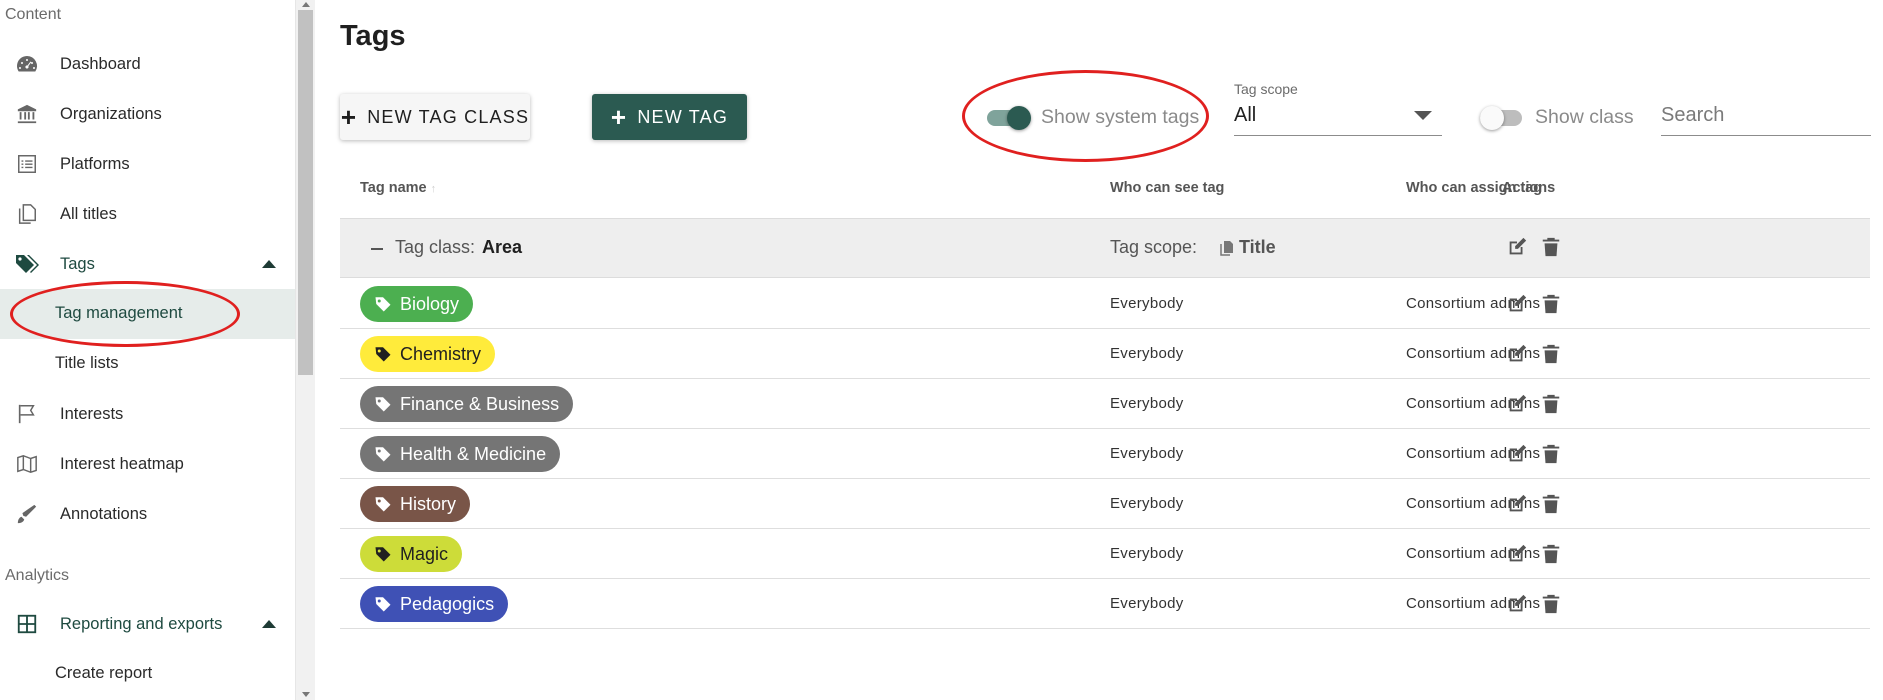 The image size is (1883, 700). What do you see at coordinates (147, 114) in the screenshot?
I see `sidebar-item-organizations: Organizations` at bounding box center [147, 114].